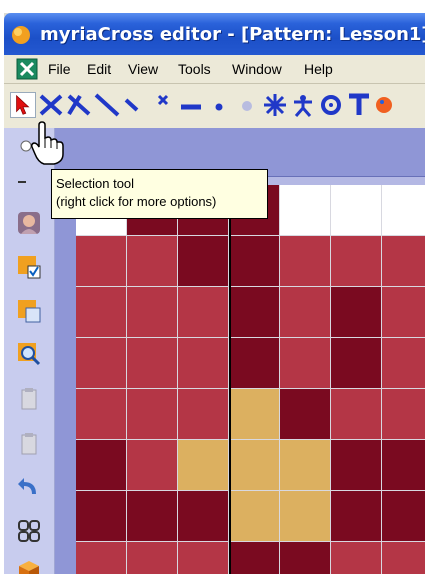  Describe the element at coordinates (29, 177) in the screenshot. I see `minus-icon` at that location.